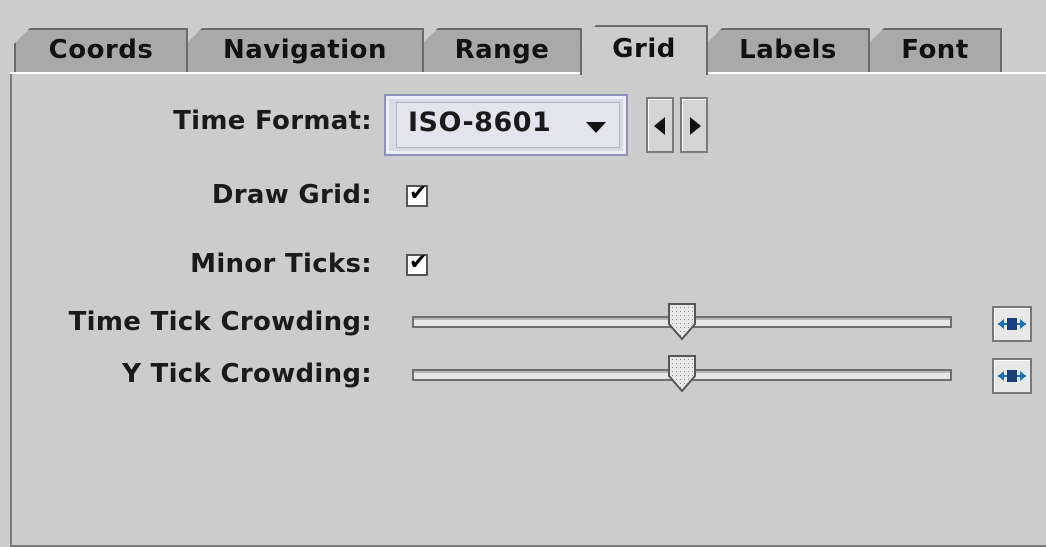 The width and height of the screenshot is (1046, 547). I want to click on tab-range: Range, so click(502, 50).